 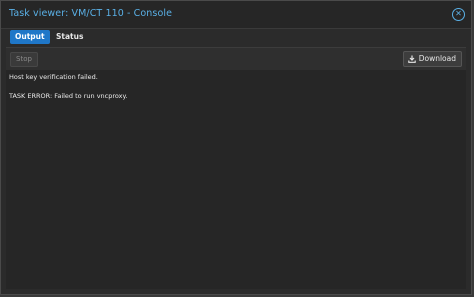 I want to click on download-icon, so click(x=411, y=59).